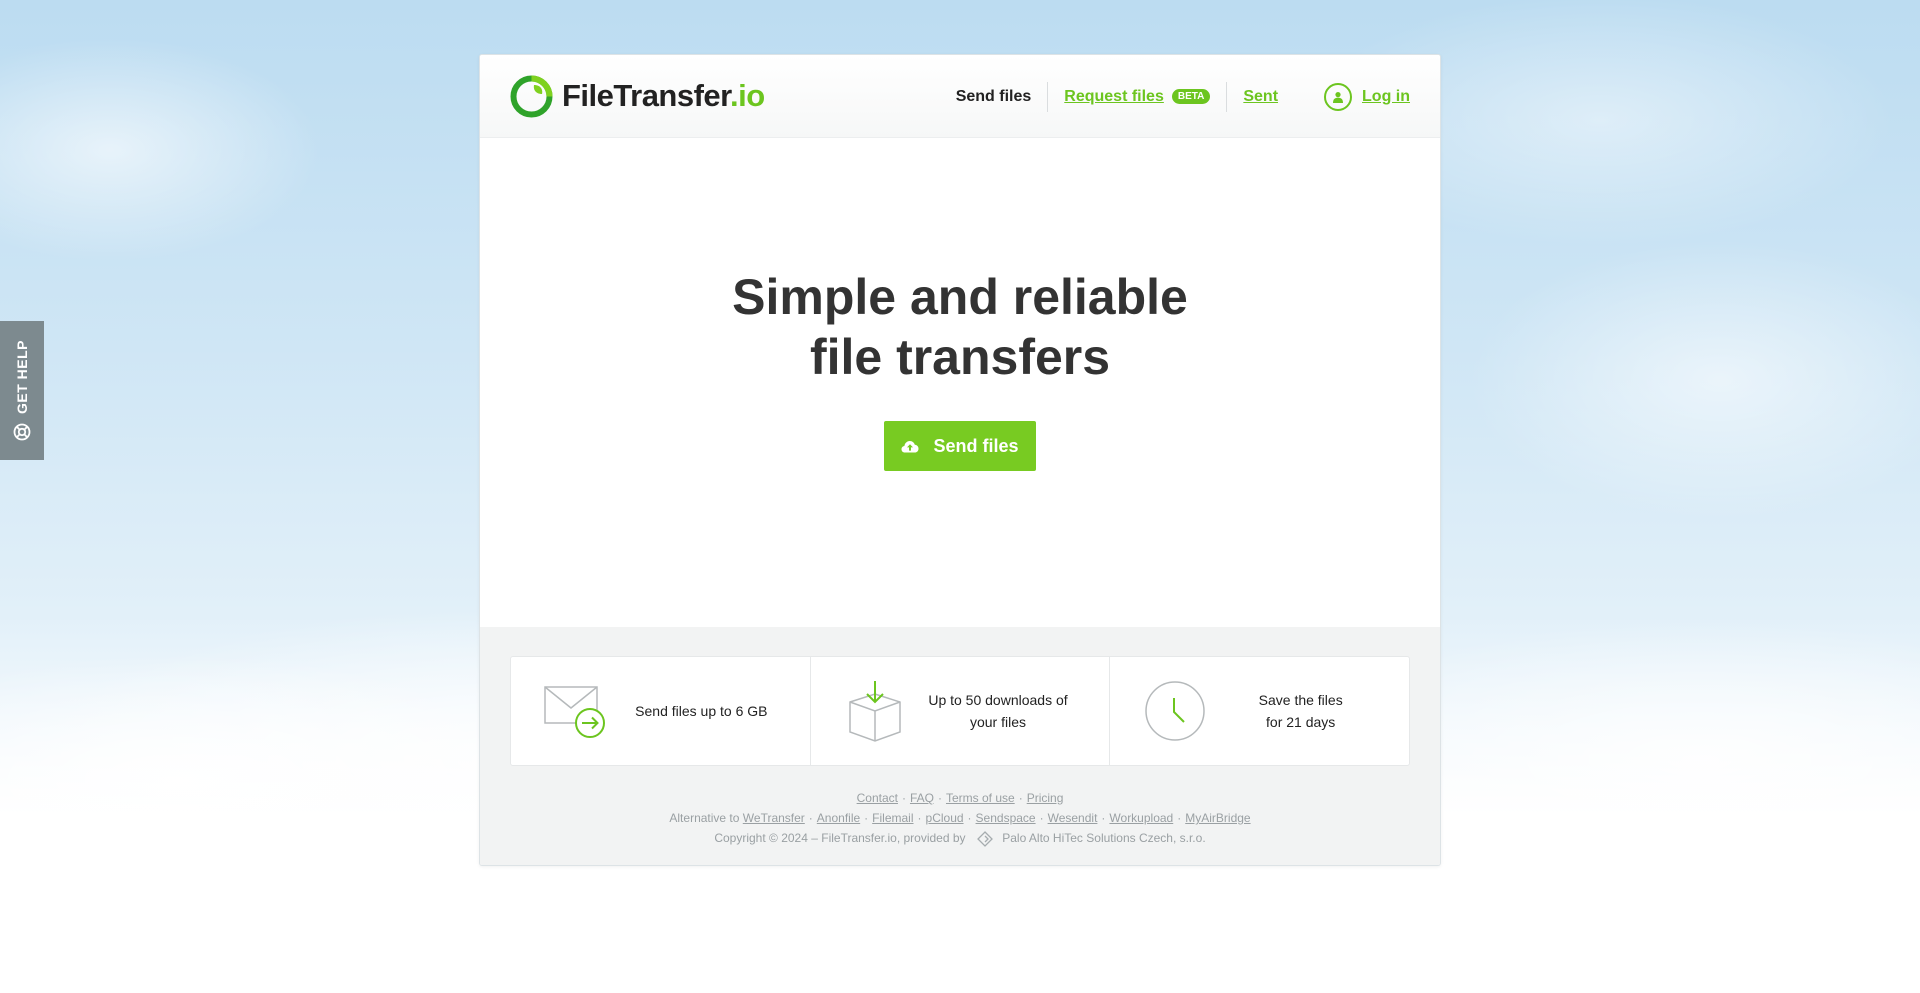 The height and width of the screenshot is (993, 1920). Describe the element at coordinates (1006, 818) in the screenshot. I see `alternative-link: Sendspace` at that location.